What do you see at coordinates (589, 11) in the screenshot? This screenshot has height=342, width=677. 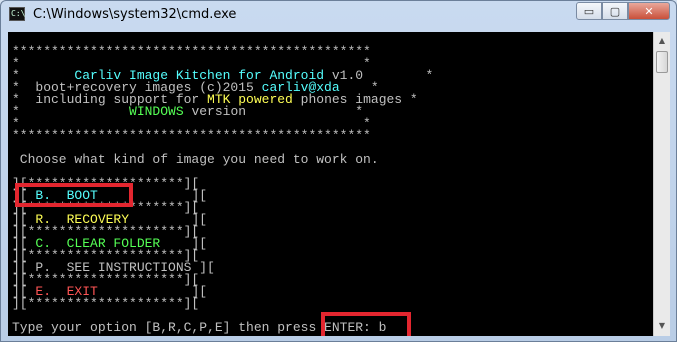 I see `minimize-button: ▭` at bounding box center [589, 11].